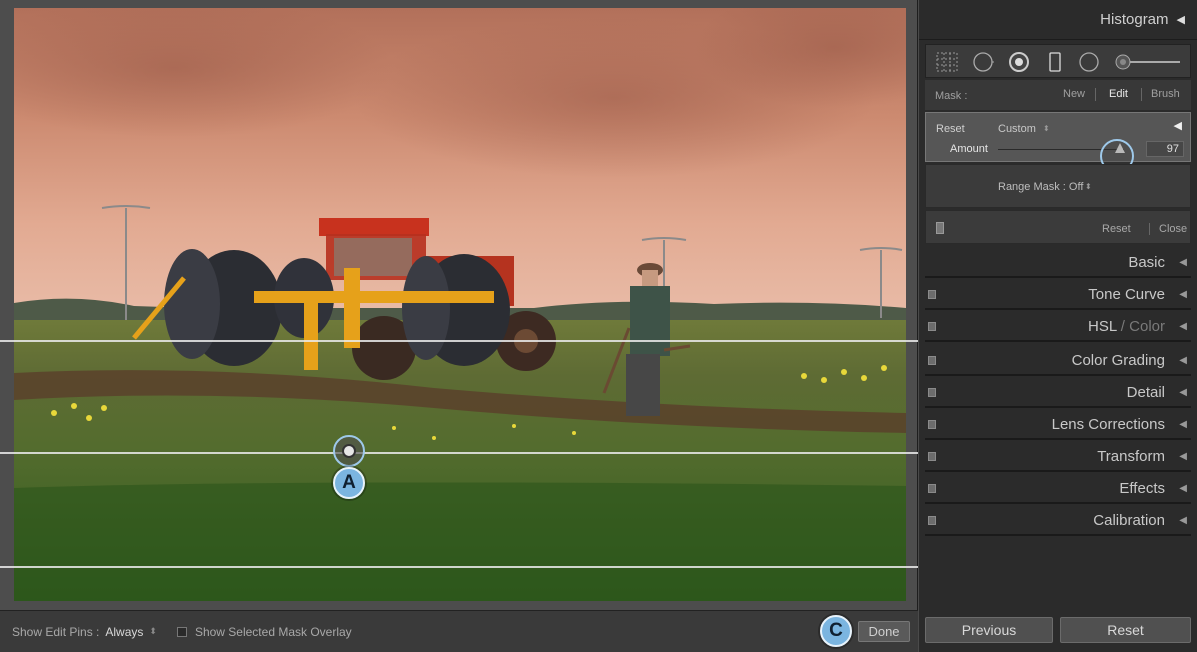 This screenshot has height=652, width=1197. What do you see at coordinates (1017, 129) in the screenshot?
I see `effect-preset-select: Custom` at bounding box center [1017, 129].